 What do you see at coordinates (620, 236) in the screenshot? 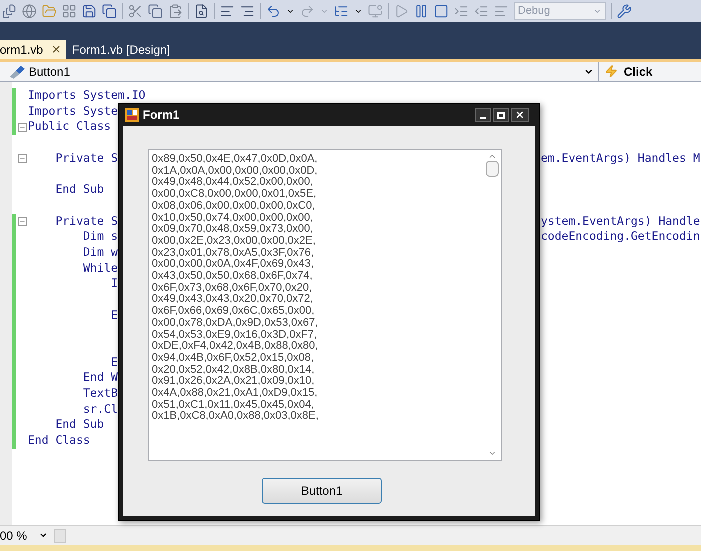
I see `code-text: codeEncoding.GetEncodin` at bounding box center [620, 236].